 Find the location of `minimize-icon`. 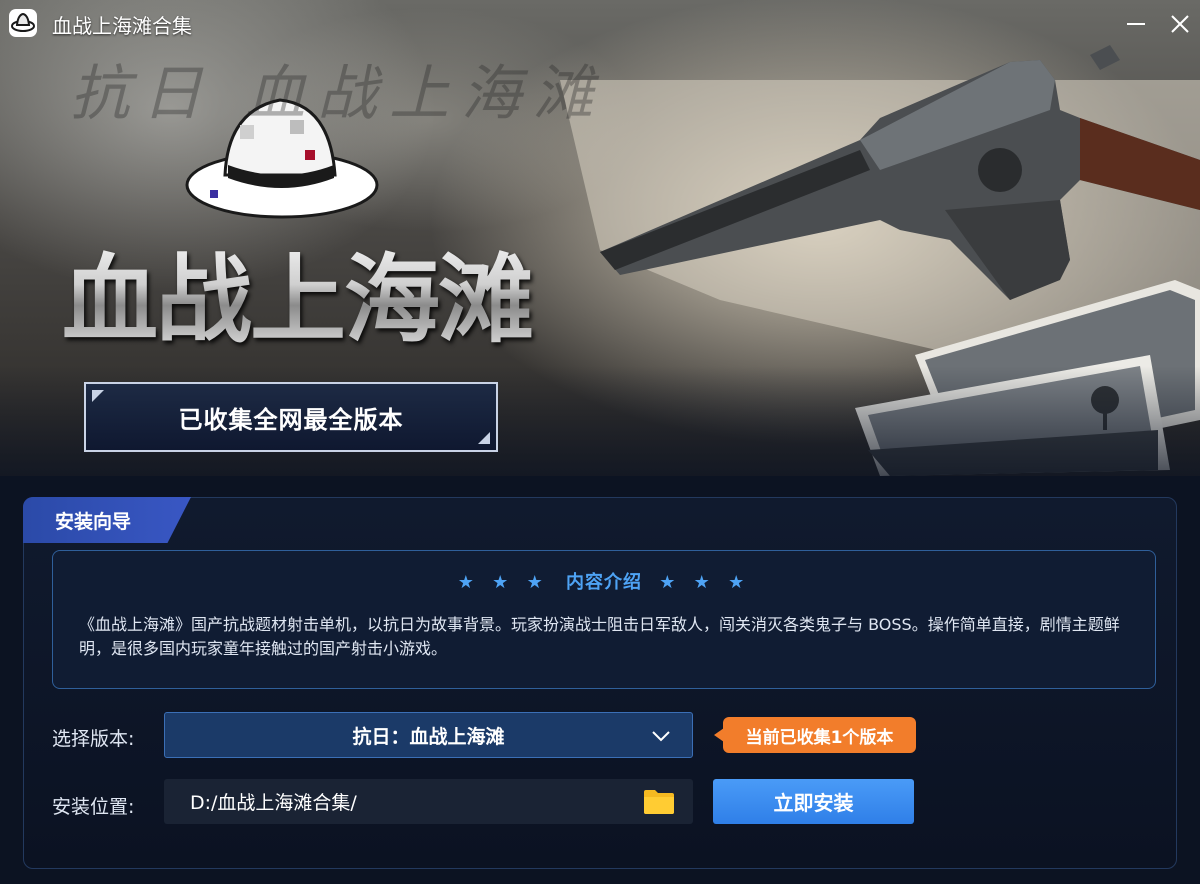

minimize-icon is located at coordinates (1136, 24).